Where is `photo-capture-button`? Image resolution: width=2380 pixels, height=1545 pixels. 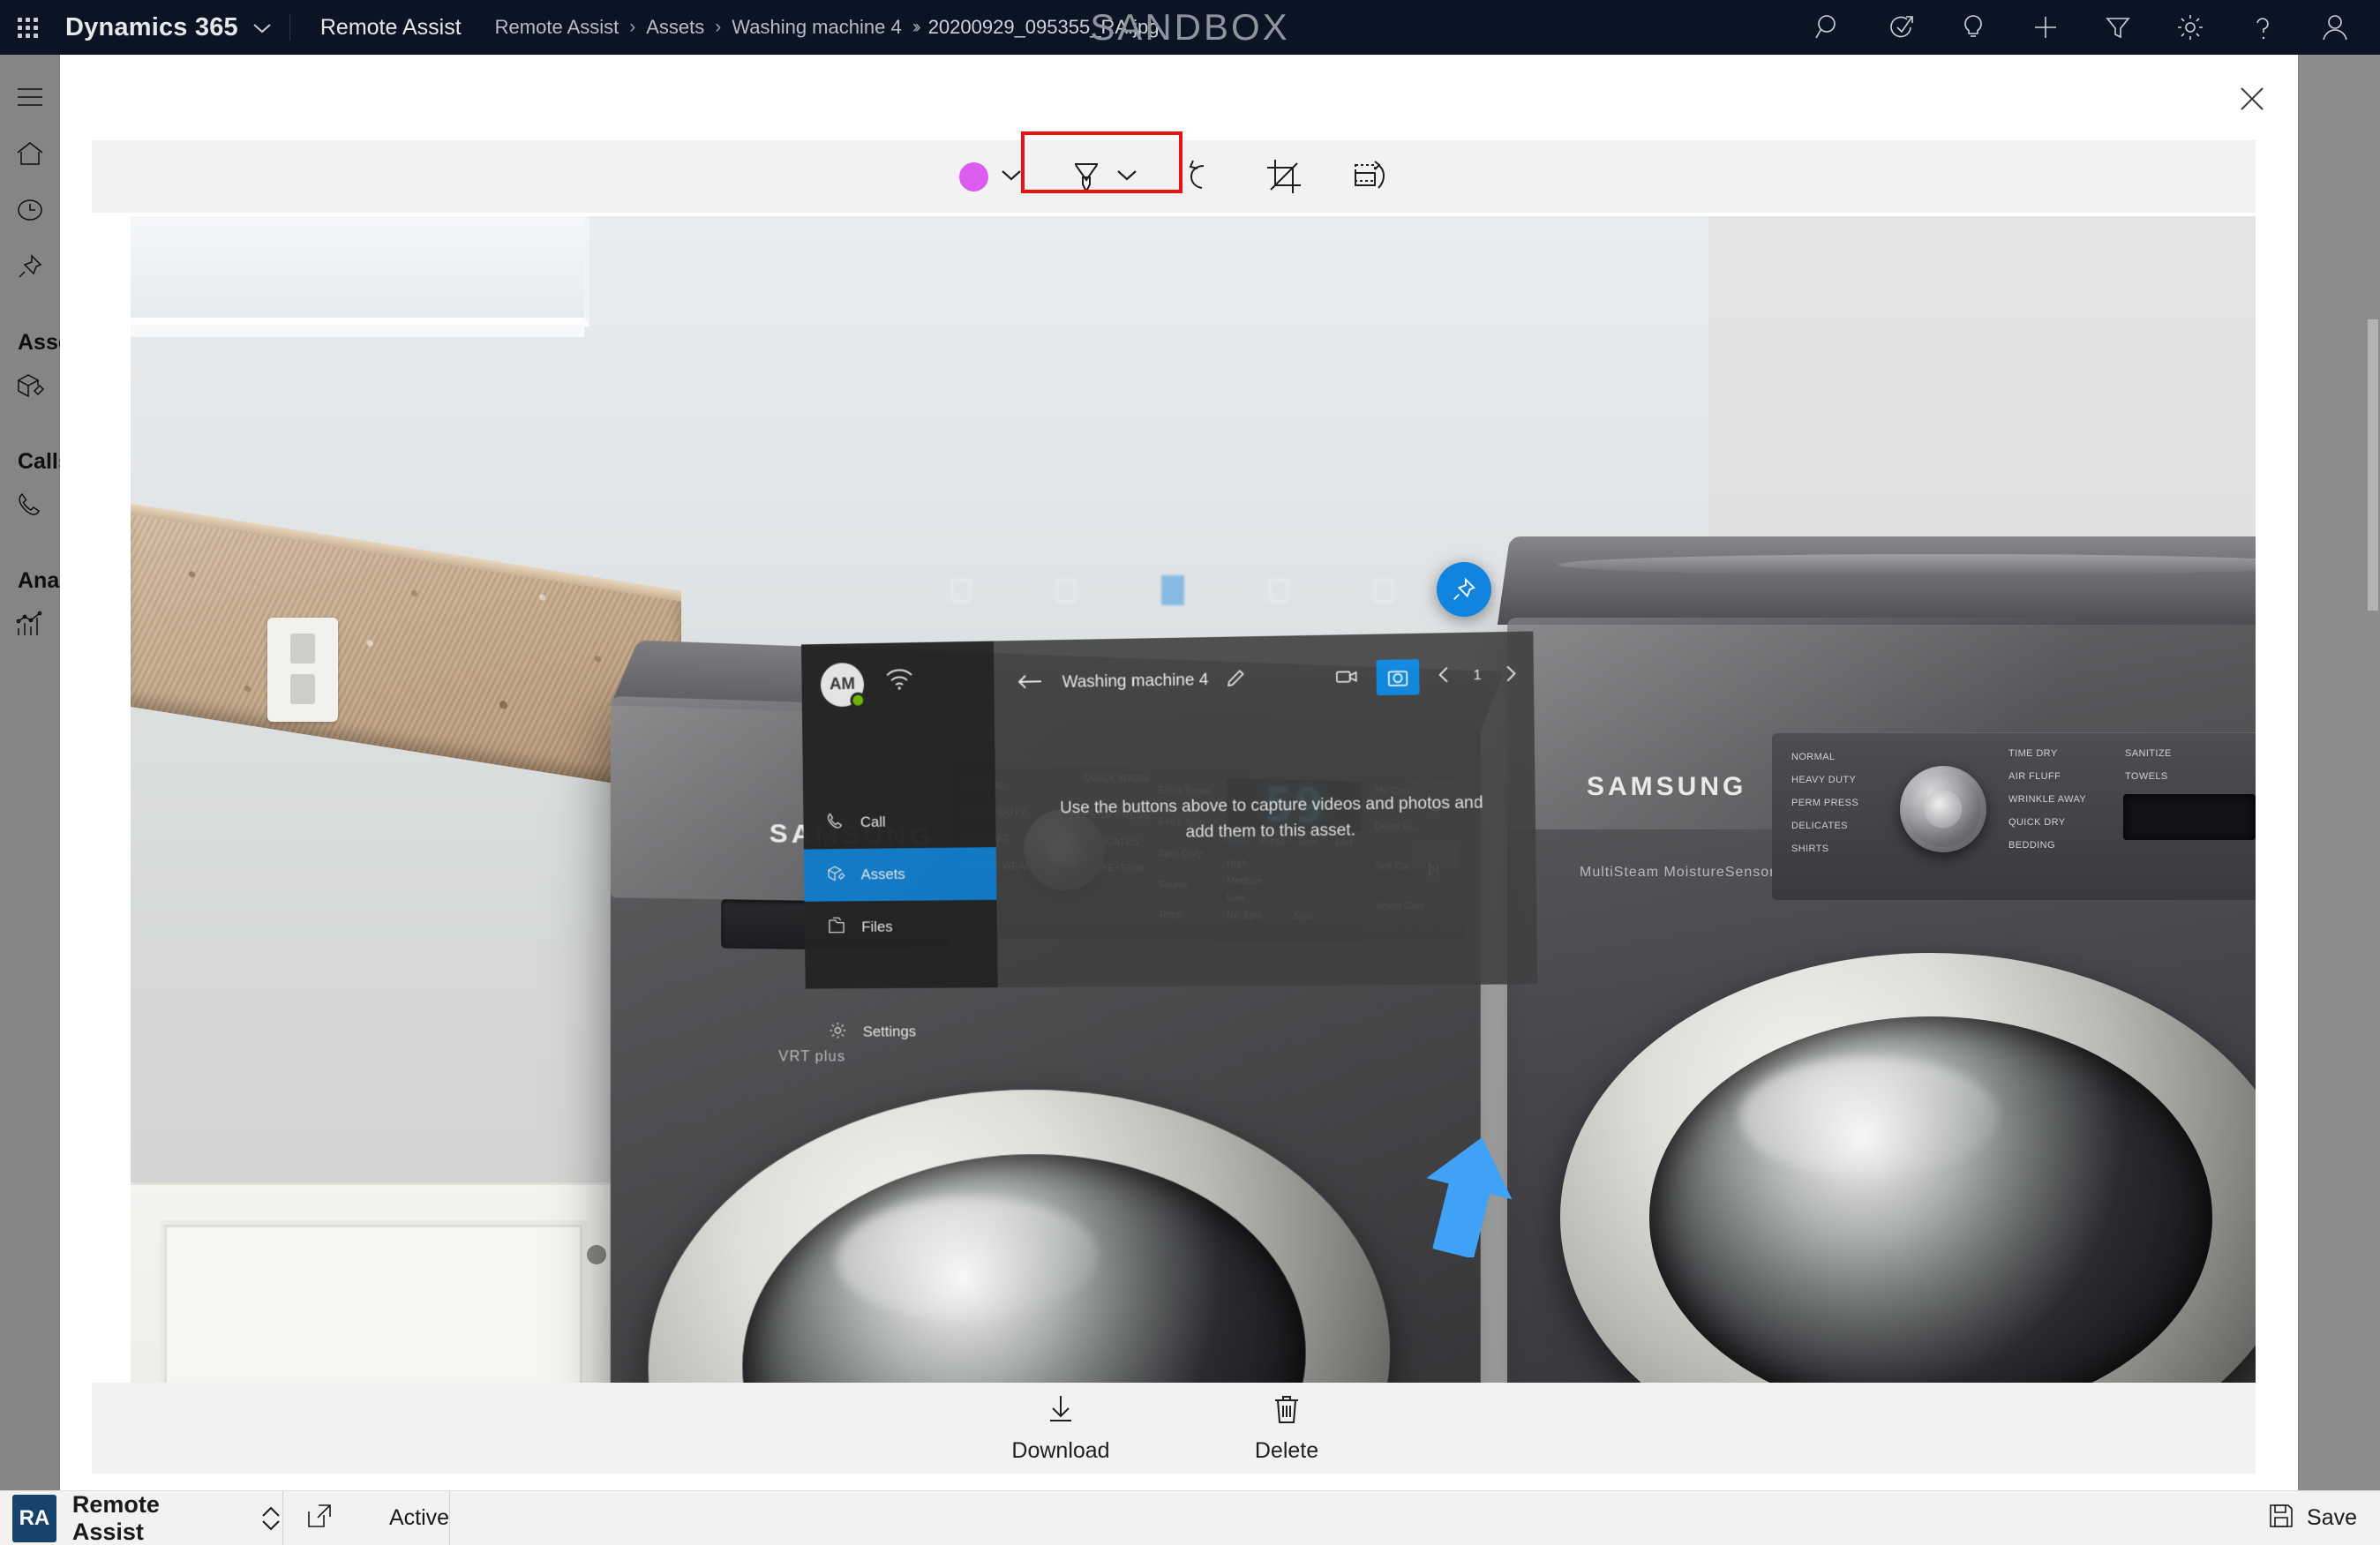 photo-capture-button is located at coordinates (1398, 677).